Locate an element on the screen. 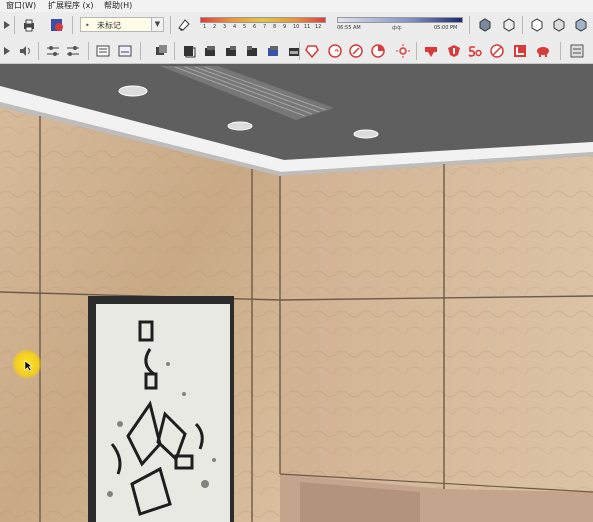  menu-window: 窗口(W) is located at coordinates (21, 6).